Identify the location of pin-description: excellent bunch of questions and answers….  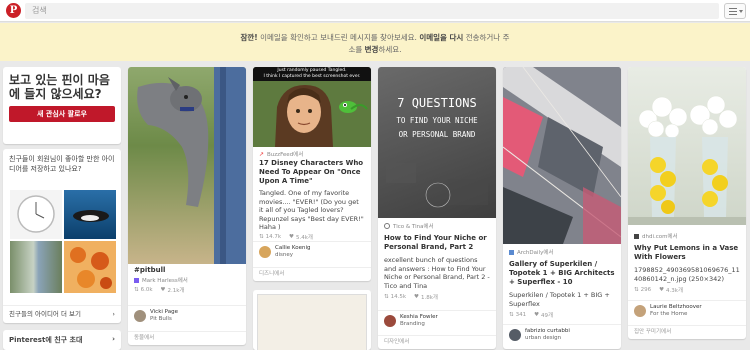
(437, 273).